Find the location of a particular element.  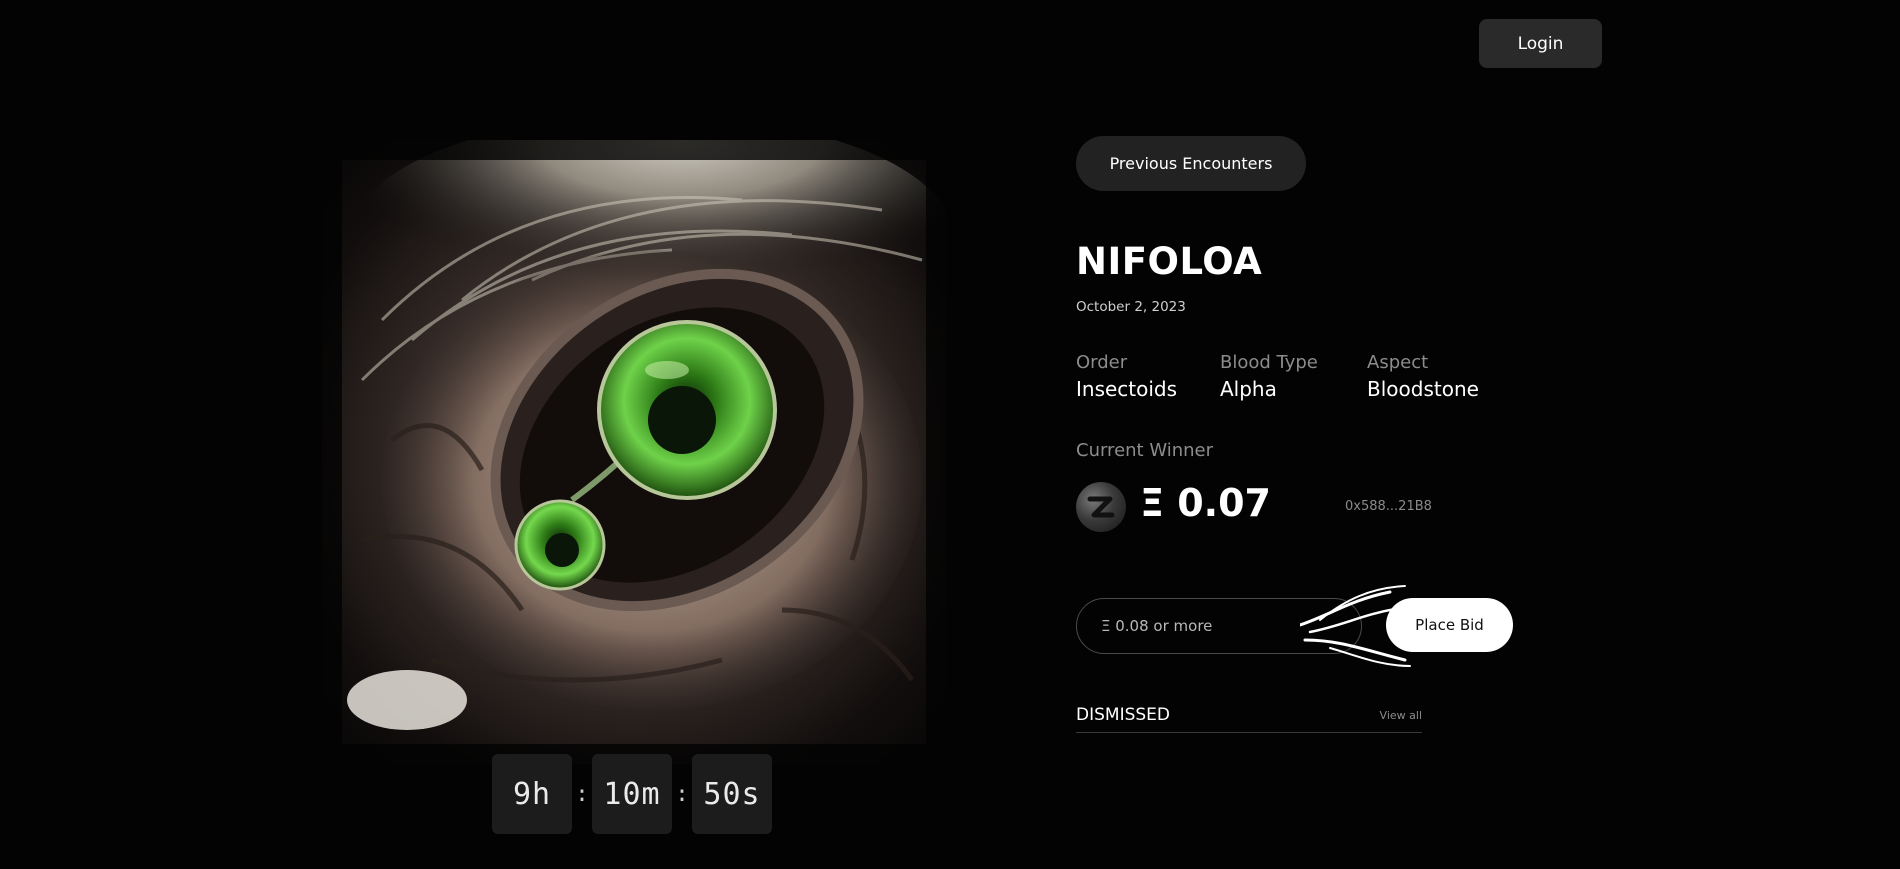

login-button: Login is located at coordinates (1540, 43).